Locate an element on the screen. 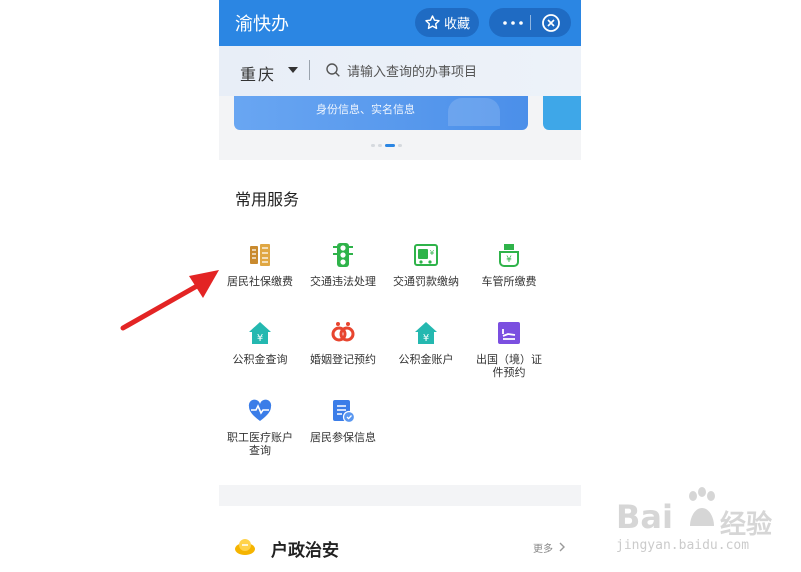 The width and height of the screenshot is (801, 572). more-link: 更多 is located at coordinates (543, 547).